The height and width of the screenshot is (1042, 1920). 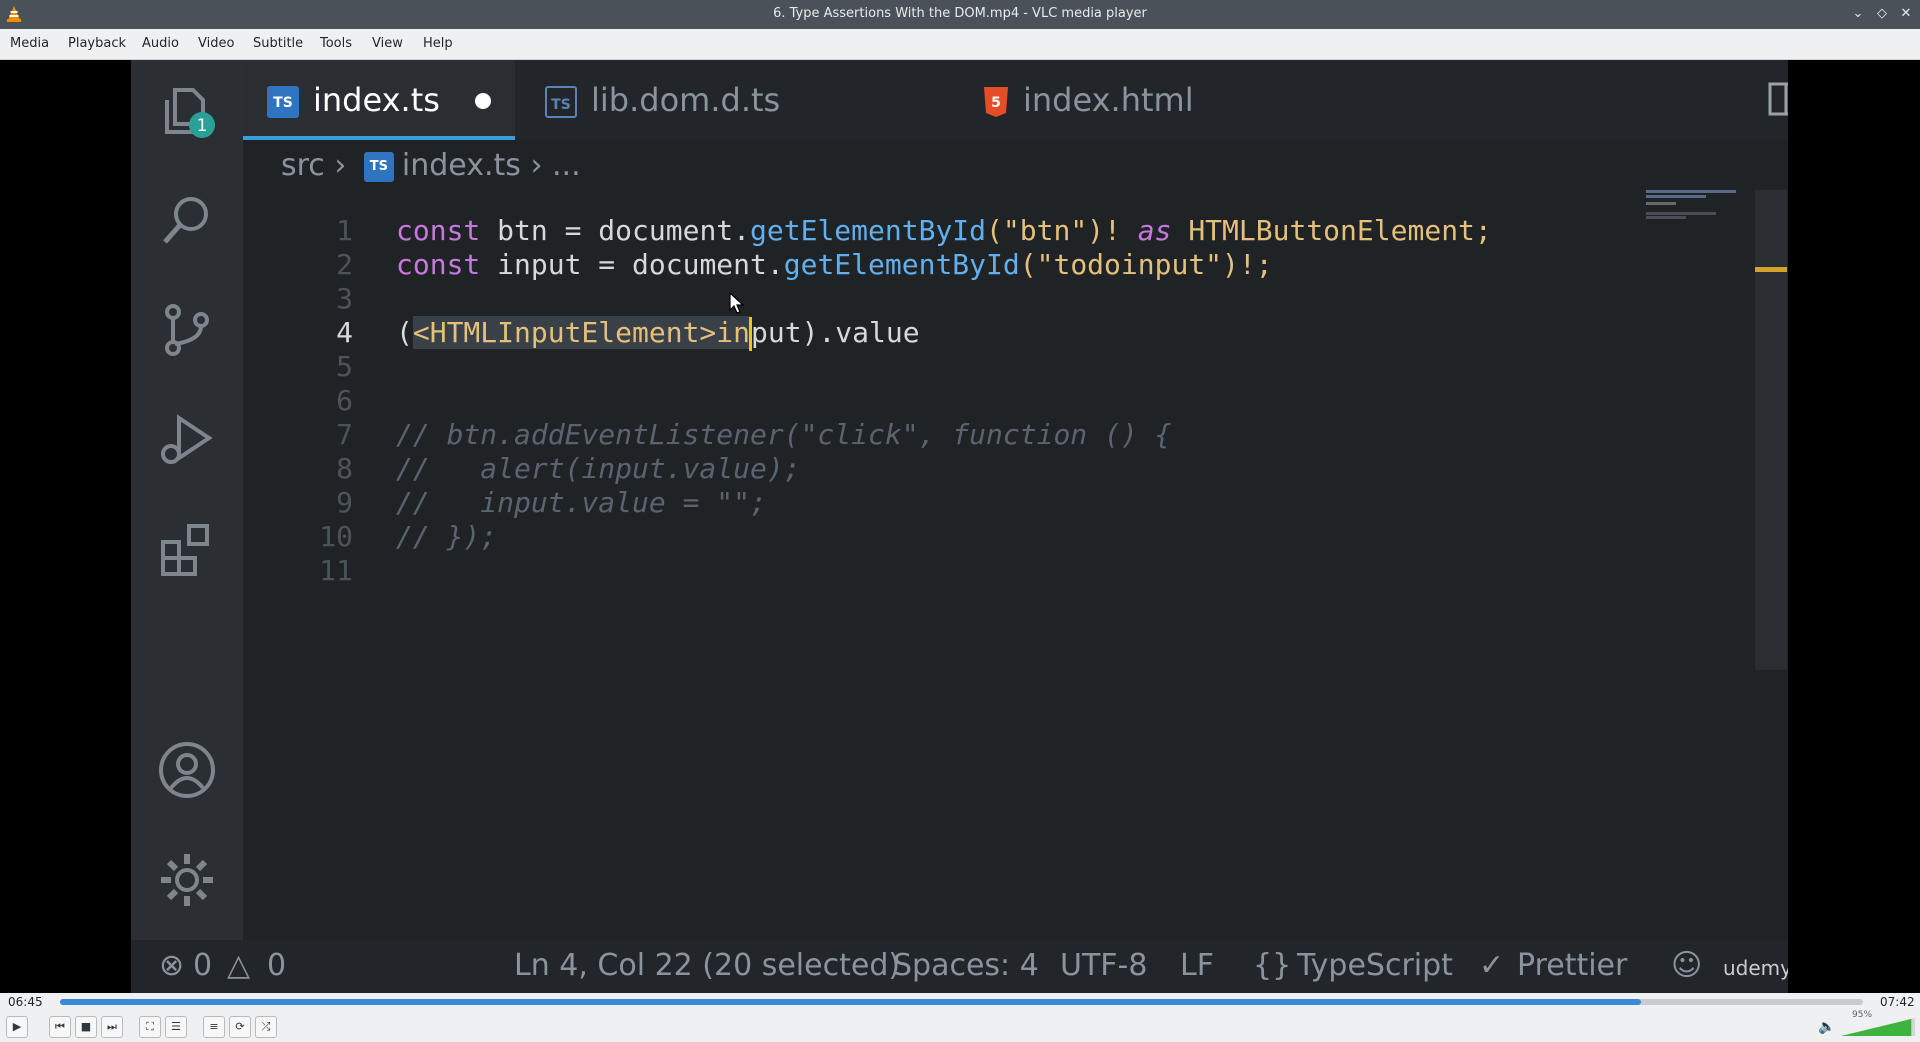 I want to click on stop-button: ■, so click(x=86, y=1027).